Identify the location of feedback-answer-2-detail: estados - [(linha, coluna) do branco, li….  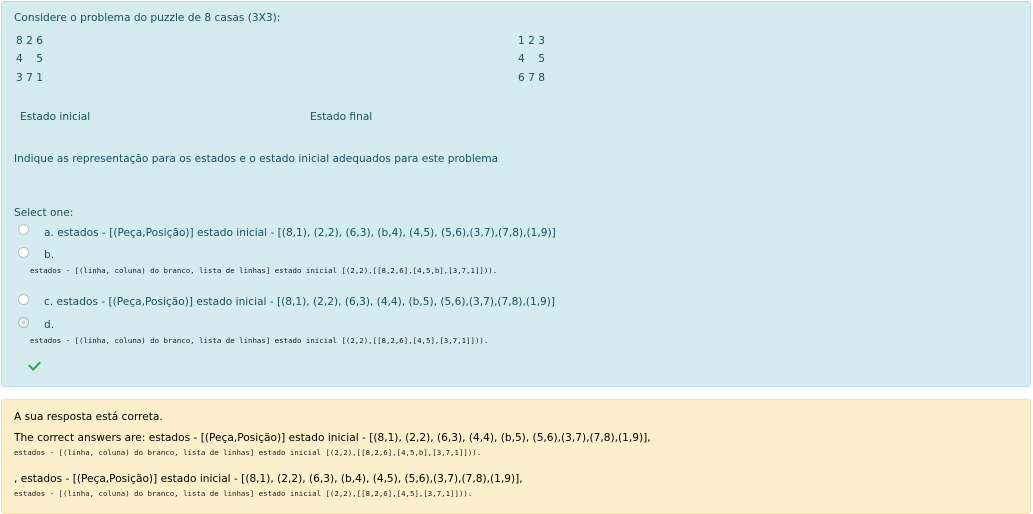
(243, 493).